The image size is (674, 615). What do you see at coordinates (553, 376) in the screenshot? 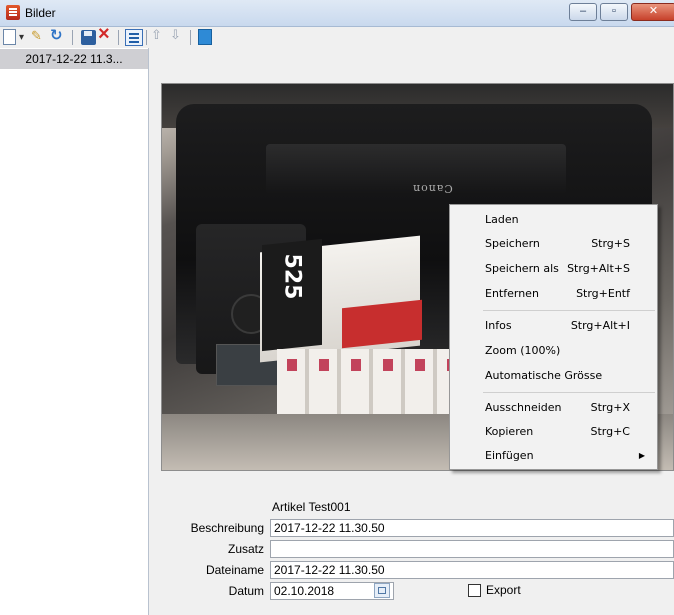
I see `menu-item-automatische-groesse: Automatische Grösse` at bounding box center [553, 376].